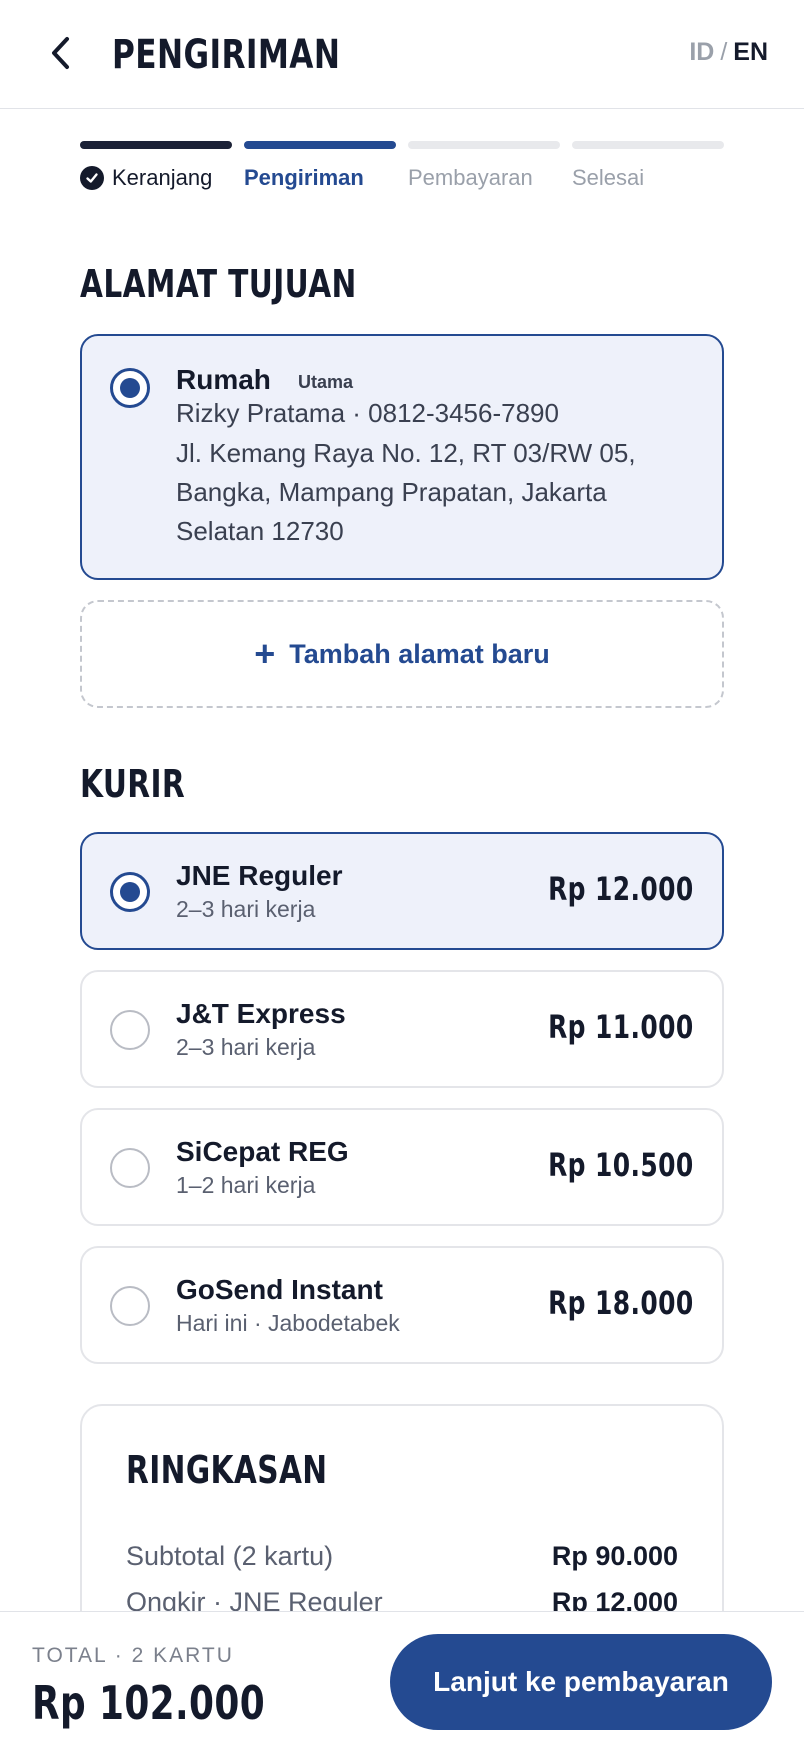 Image resolution: width=804 pixels, height=1748 pixels. What do you see at coordinates (92, 178) in the screenshot?
I see `check-circle-icon` at bounding box center [92, 178].